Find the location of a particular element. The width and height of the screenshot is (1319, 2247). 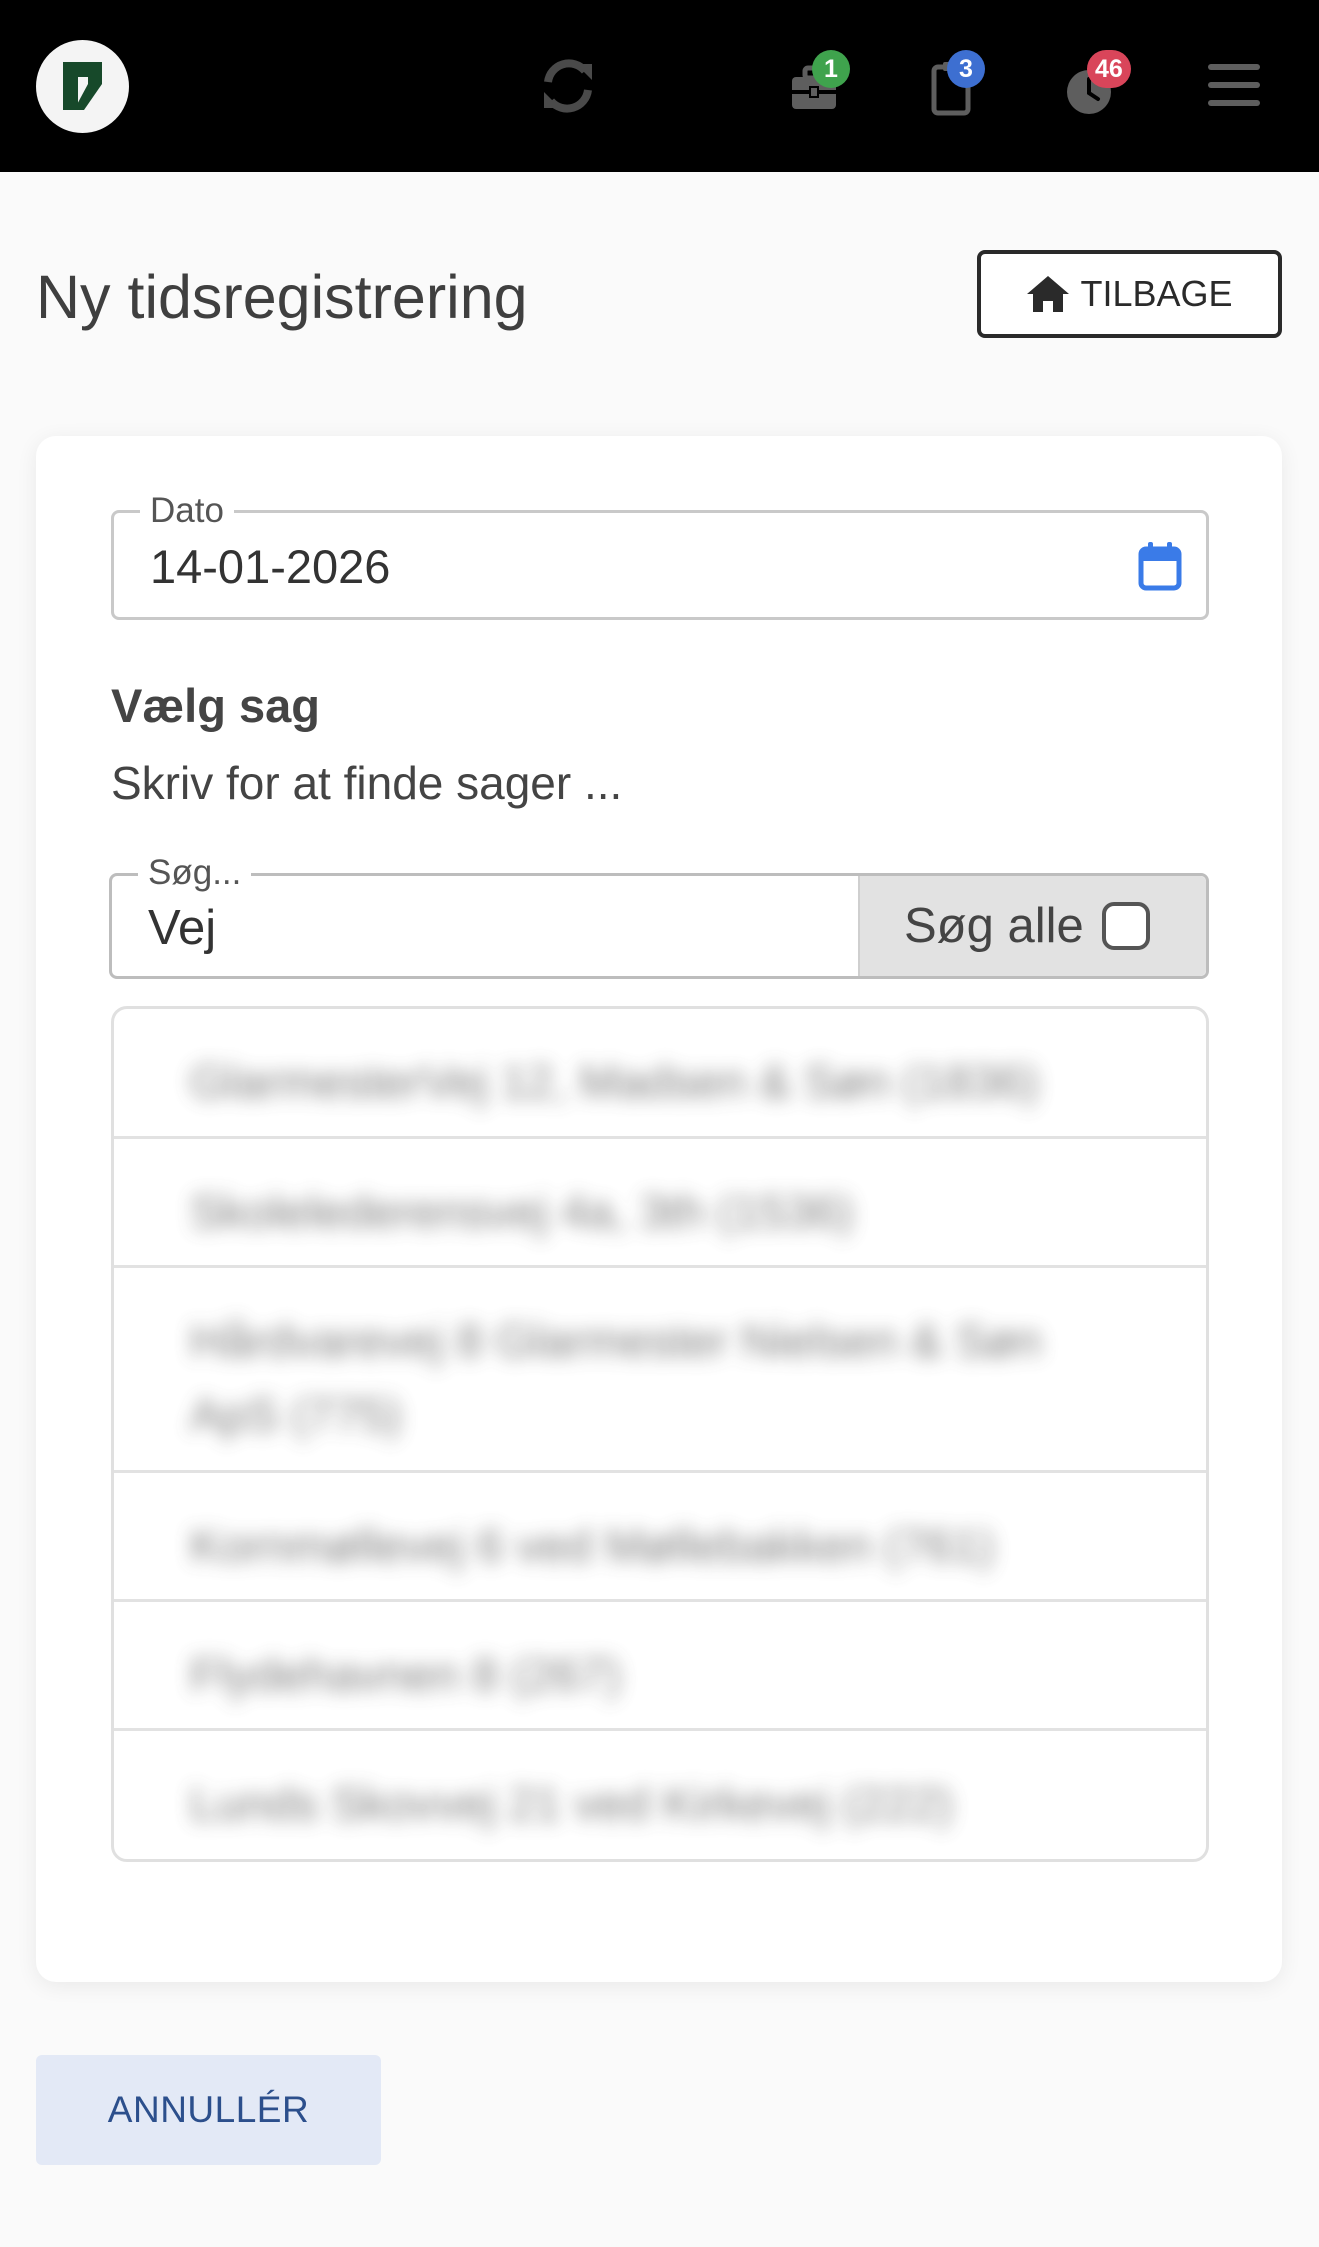

cancel-button-label: ANNULLÉR is located at coordinates (208, 2109).